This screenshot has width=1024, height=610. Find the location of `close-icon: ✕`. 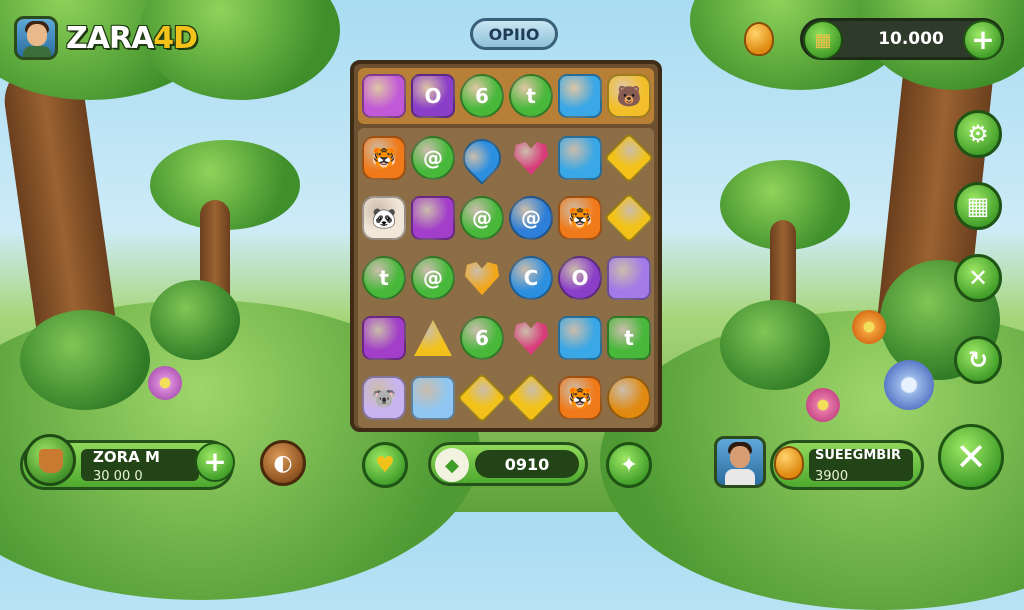

close-icon: ✕ is located at coordinates (978, 278).